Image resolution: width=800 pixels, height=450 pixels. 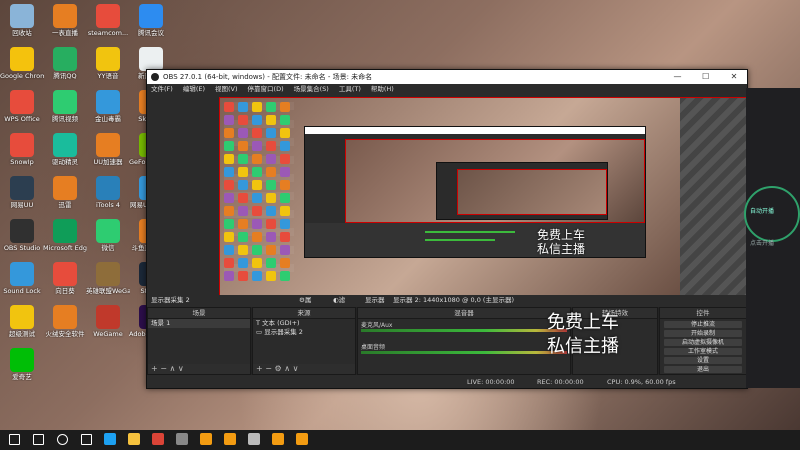 I want to click on menu-item: 工具(T), so click(x=350, y=89).